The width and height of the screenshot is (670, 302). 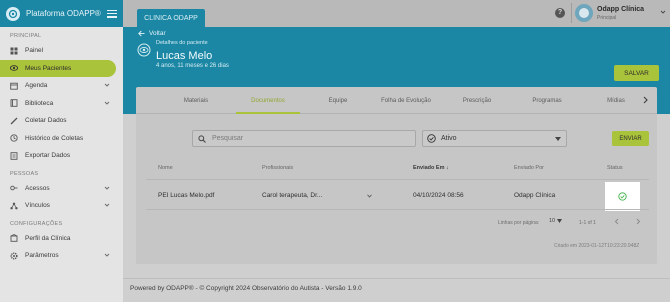 What do you see at coordinates (24, 173) in the screenshot?
I see `section-pessoas: PESSOAS` at bounding box center [24, 173].